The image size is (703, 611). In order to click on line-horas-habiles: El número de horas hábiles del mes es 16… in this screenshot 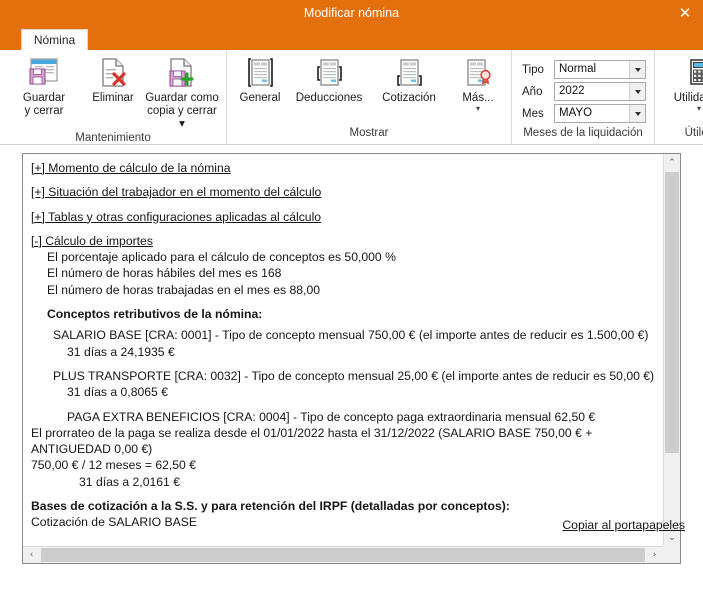, I will do `click(164, 273)`.